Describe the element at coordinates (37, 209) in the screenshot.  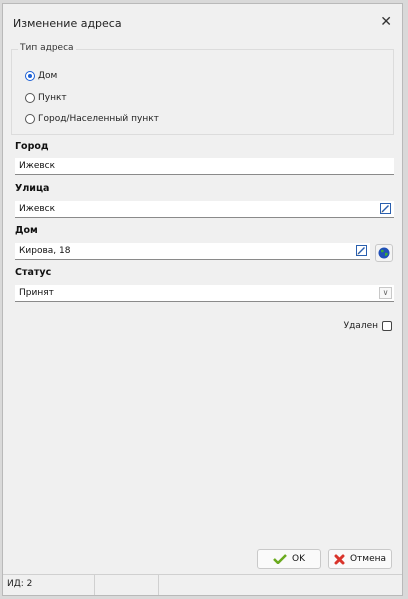
I see `street-value: Ижевск` at that location.